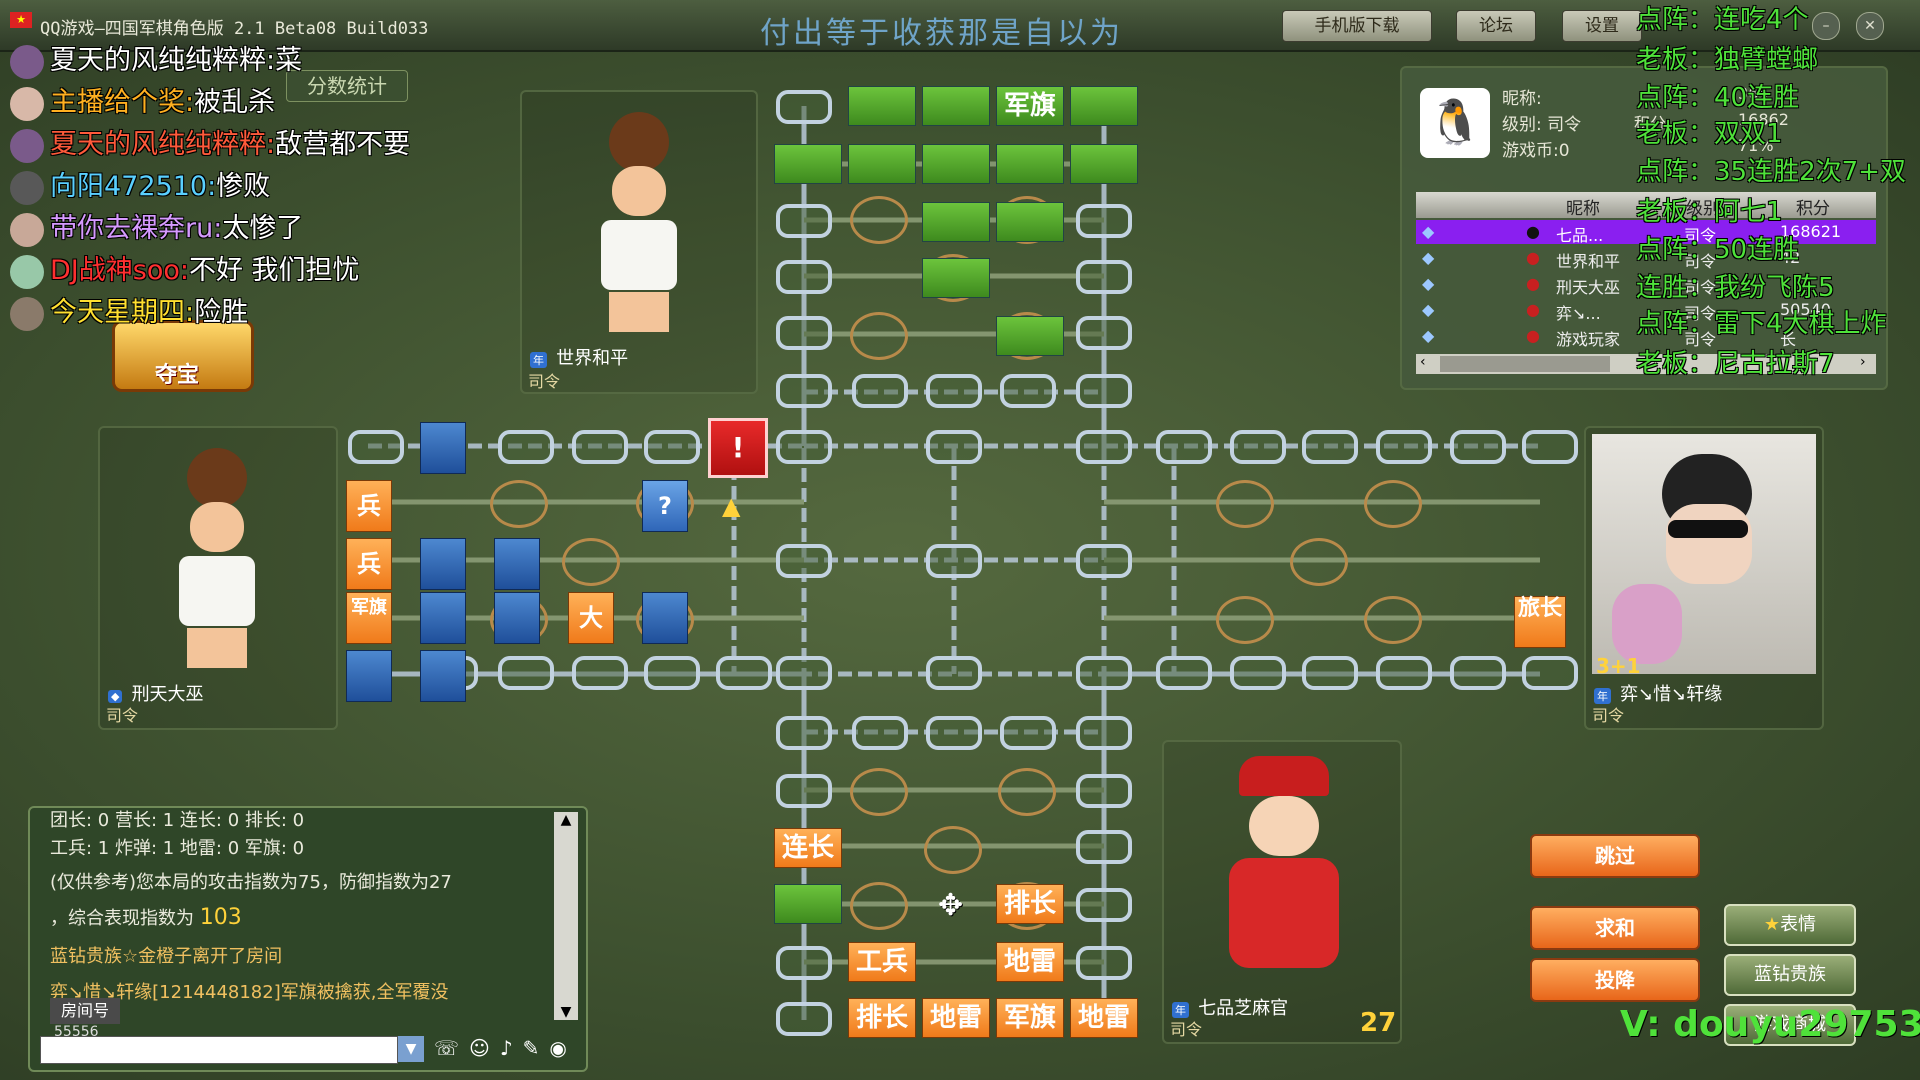 The image size is (1920, 1080). What do you see at coordinates (1615, 980) in the screenshot?
I see `surrender-button: 投降` at bounding box center [1615, 980].